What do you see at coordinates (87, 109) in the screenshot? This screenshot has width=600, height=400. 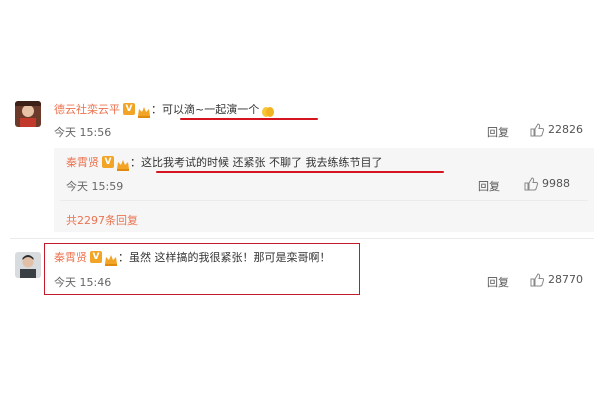 I see `comment-username: 德云社栾云平` at bounding box center [87, 109].